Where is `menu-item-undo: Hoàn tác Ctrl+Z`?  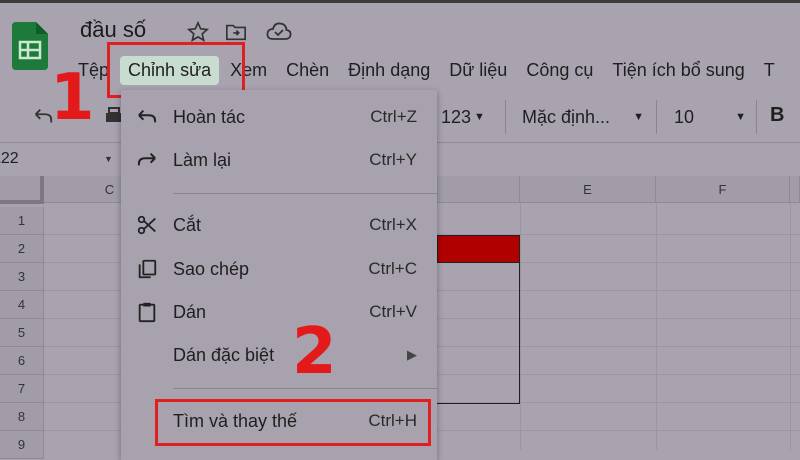
menu-item-undo: Hoàn tác Ctrl+Z is located at coordinates (279, 117).